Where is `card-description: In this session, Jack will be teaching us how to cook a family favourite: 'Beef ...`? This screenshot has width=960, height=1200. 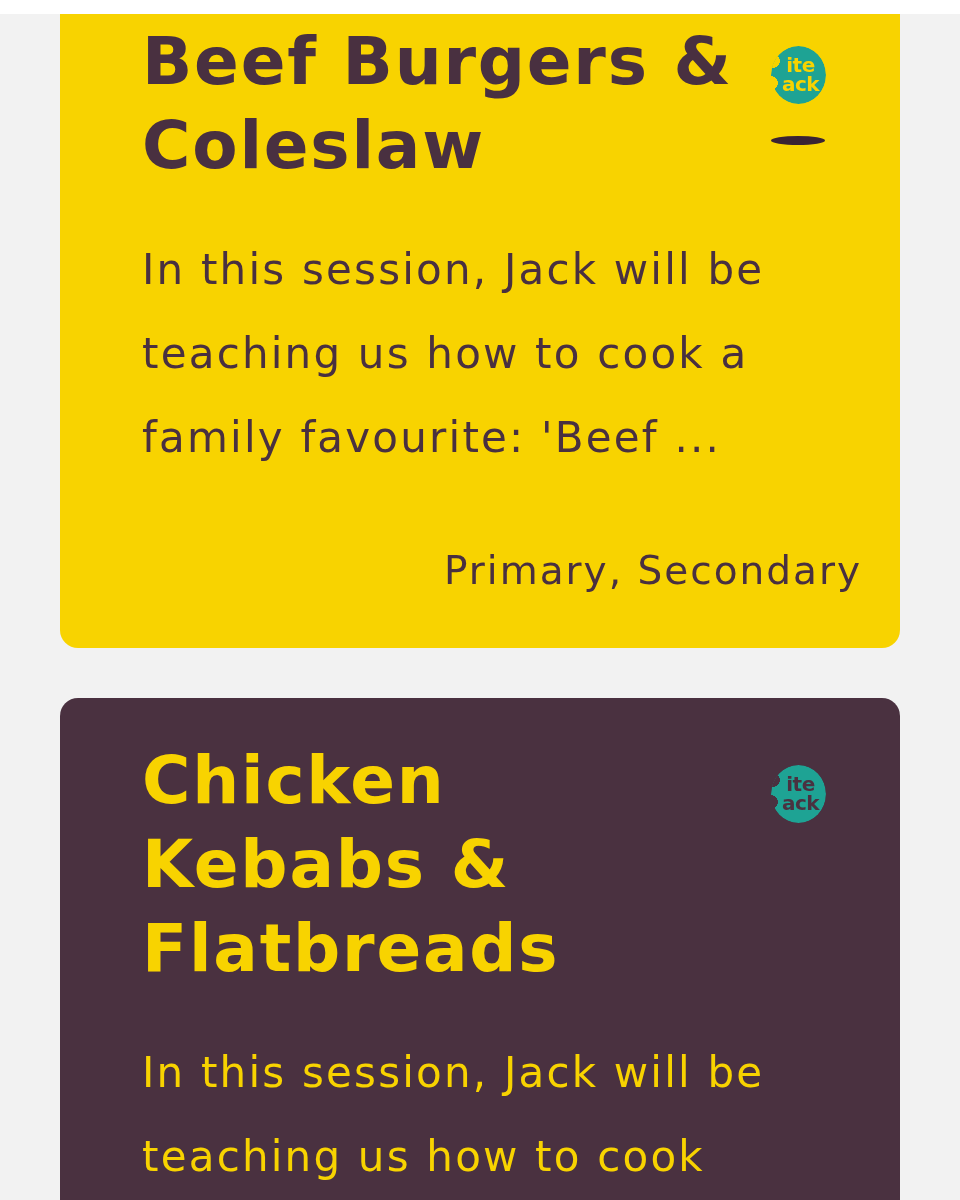
card-description: In this session, Jack will be teaching us how to cook a family favourite: 'Beef ... is located at coordinates (454, 354).